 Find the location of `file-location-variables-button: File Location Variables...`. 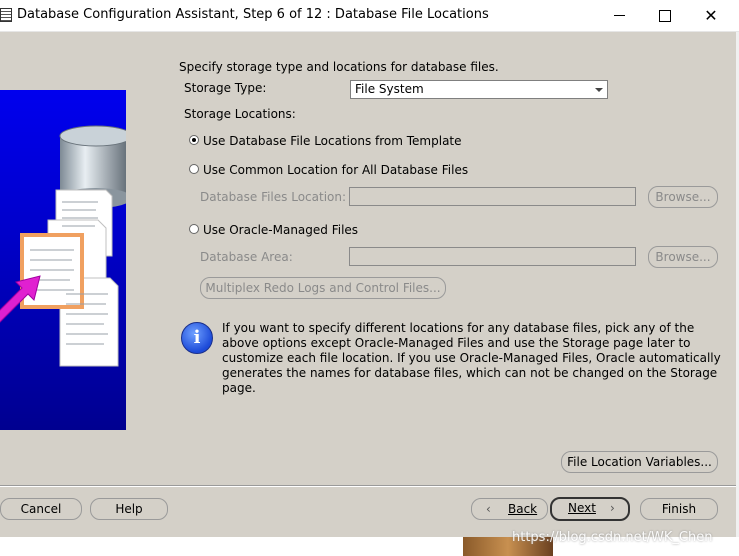

file-location-variables-button: File Location Variables... is located at coordinates (639, 462).